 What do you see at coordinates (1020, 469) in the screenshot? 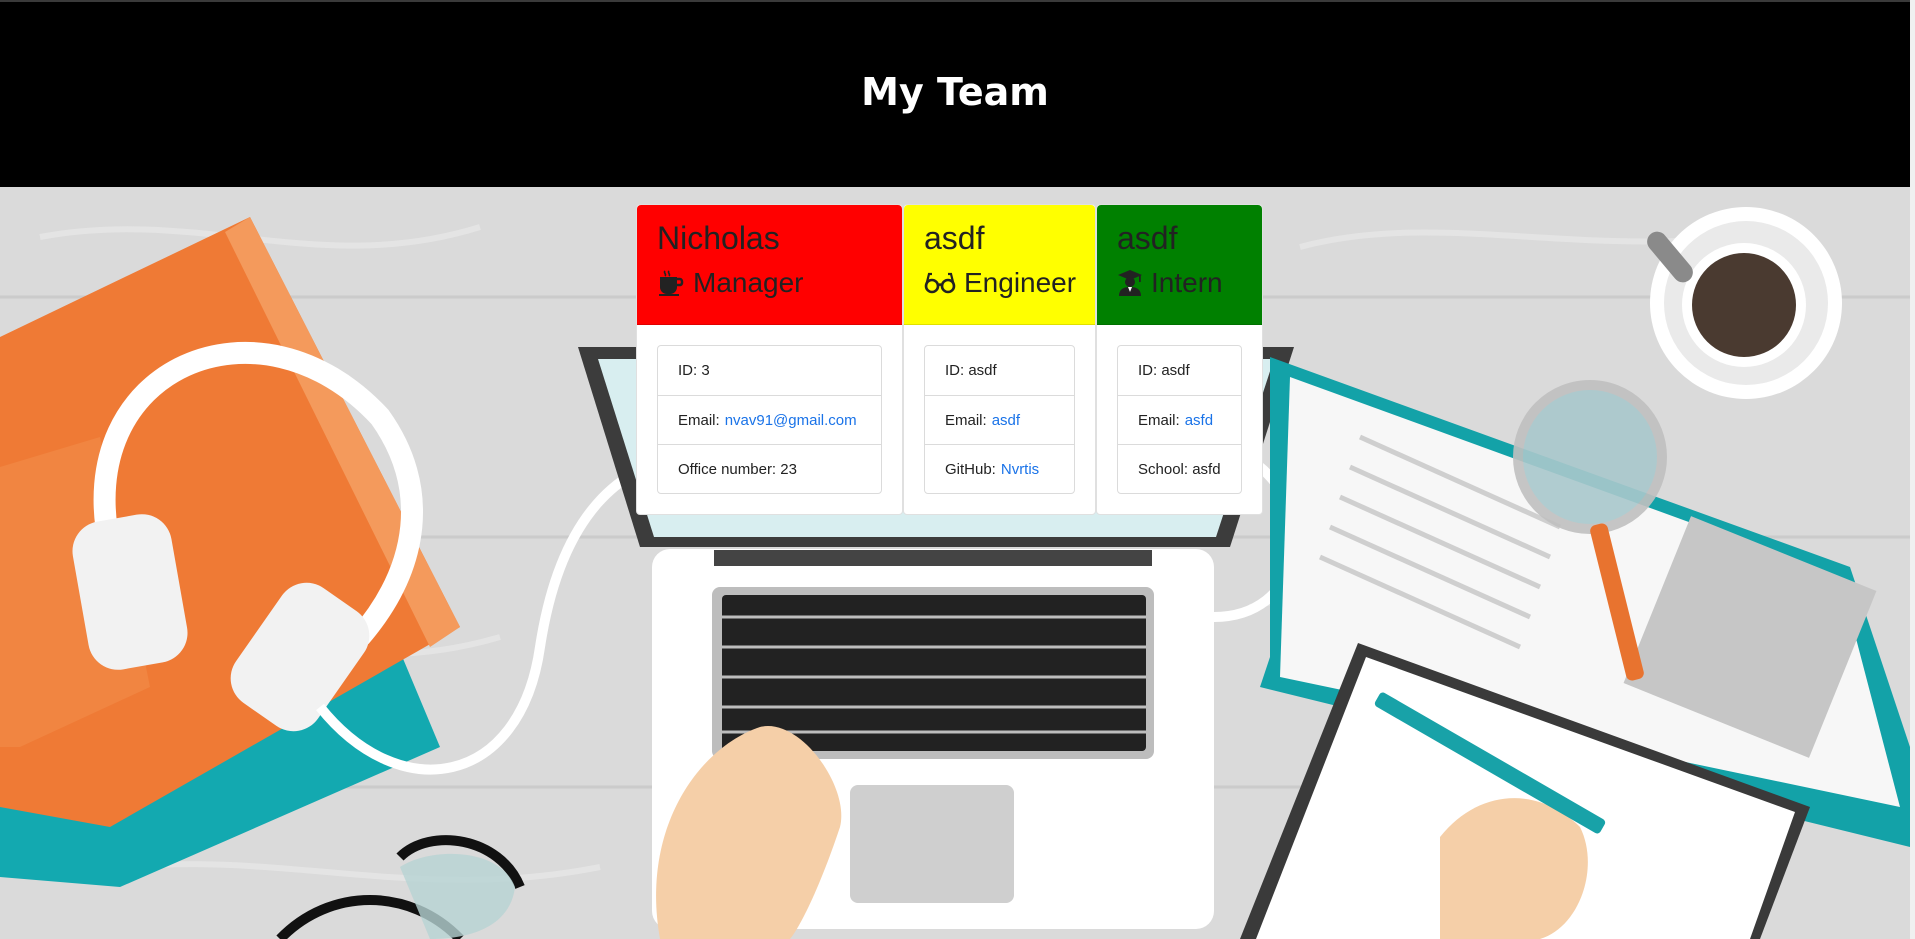
I see `github-link: Nvrtis` at bounding box center [1020, 469].